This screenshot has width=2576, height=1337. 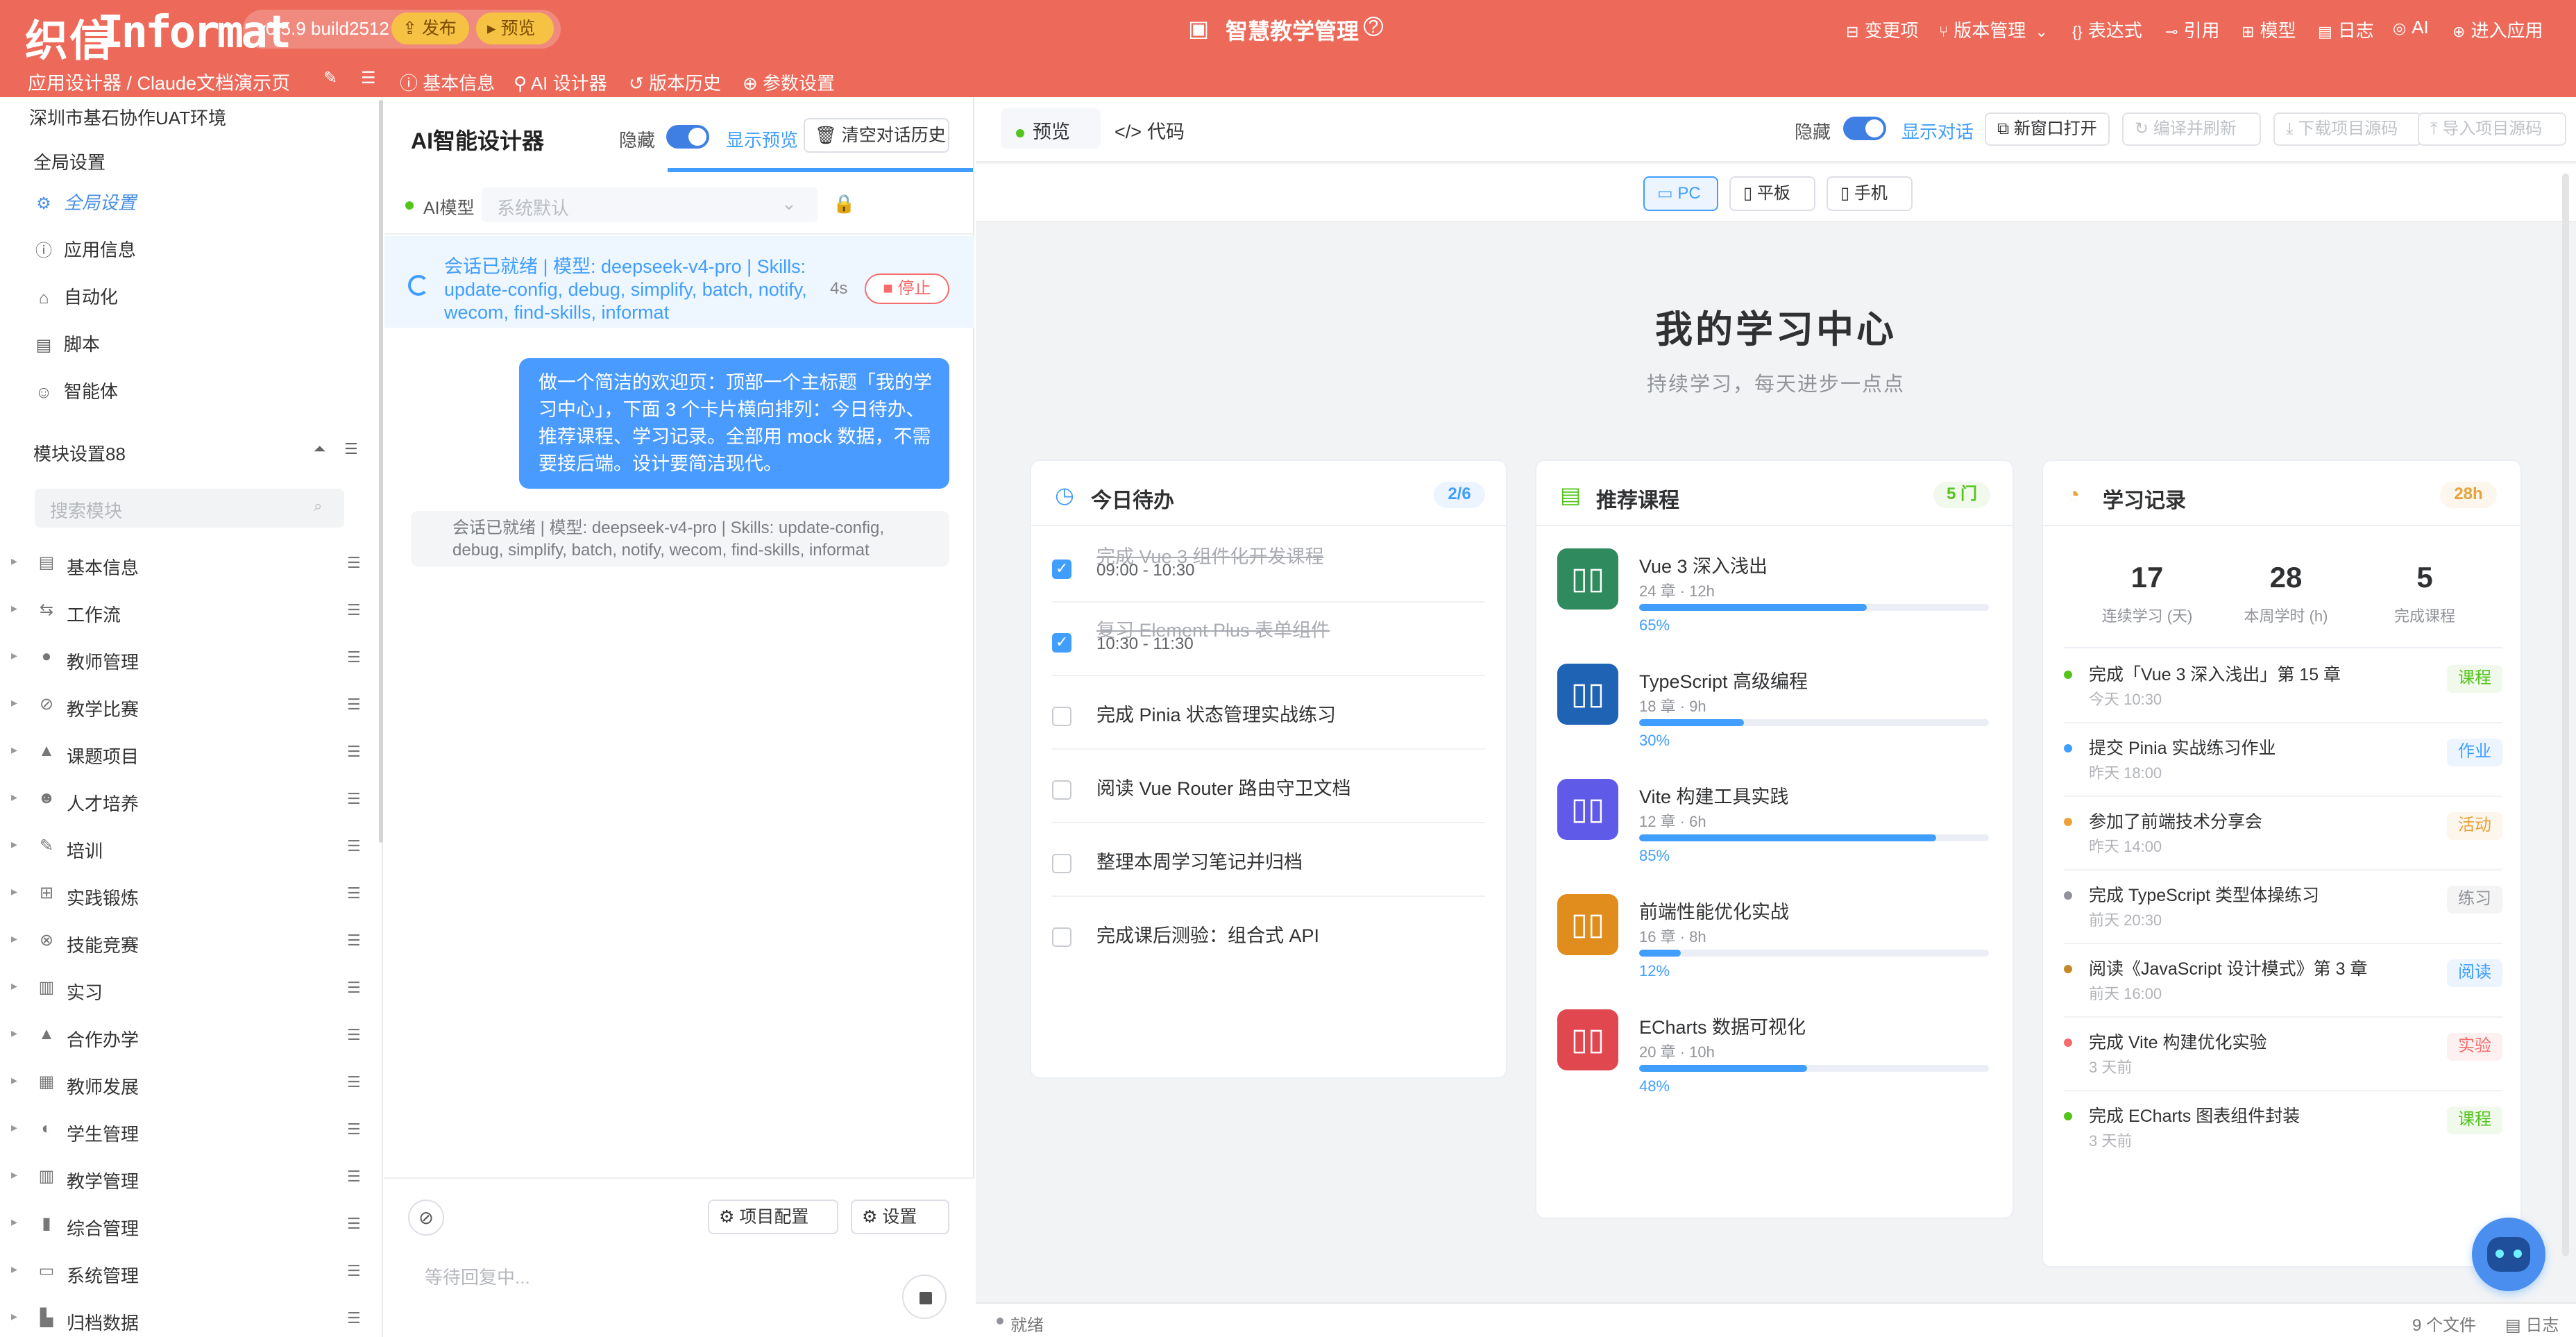 What do you see at coordinates (762, 139) in the screenshot?
I see `show-preview-link: 显示预览` at bounding box center [762, 139].